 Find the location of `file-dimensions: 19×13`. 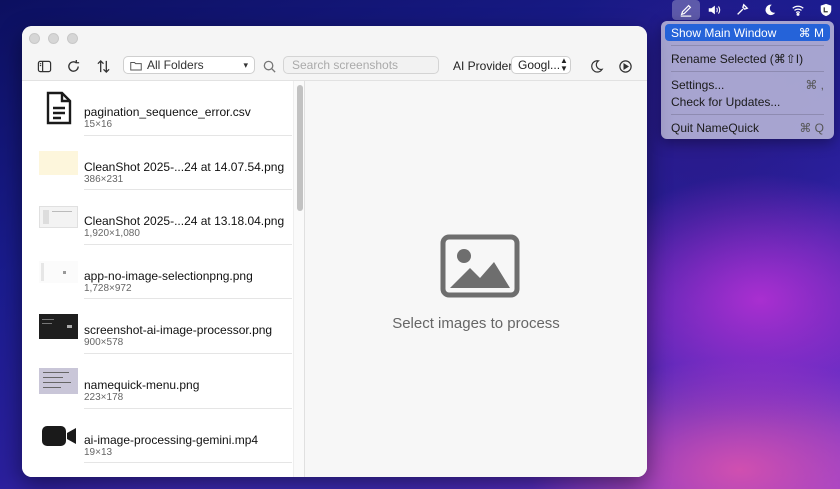

file-dimensions: 19×13 is located at coordinates (98, 452).